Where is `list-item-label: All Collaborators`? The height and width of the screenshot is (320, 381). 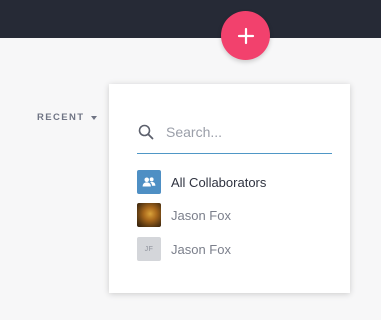 list-item-label: All Collaborators is located at coordinates (219, 182).